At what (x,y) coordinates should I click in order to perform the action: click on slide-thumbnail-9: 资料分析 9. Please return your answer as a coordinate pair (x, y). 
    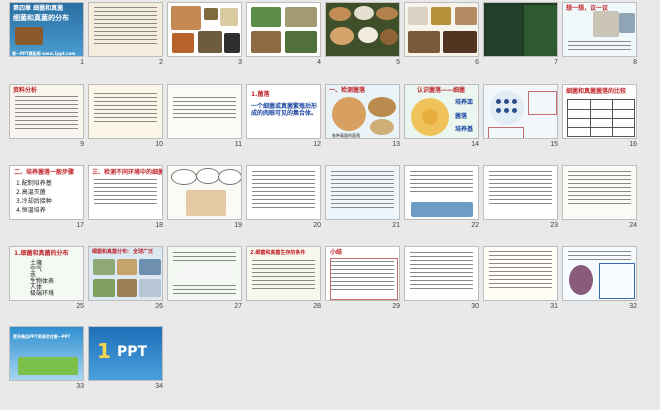
    Looking at the image, I should click on (46, 118).